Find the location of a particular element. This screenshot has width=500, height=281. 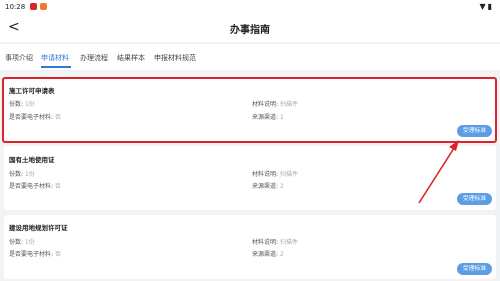

material-title: 建设用地规划许可证 is located at coordinates (38, 228).